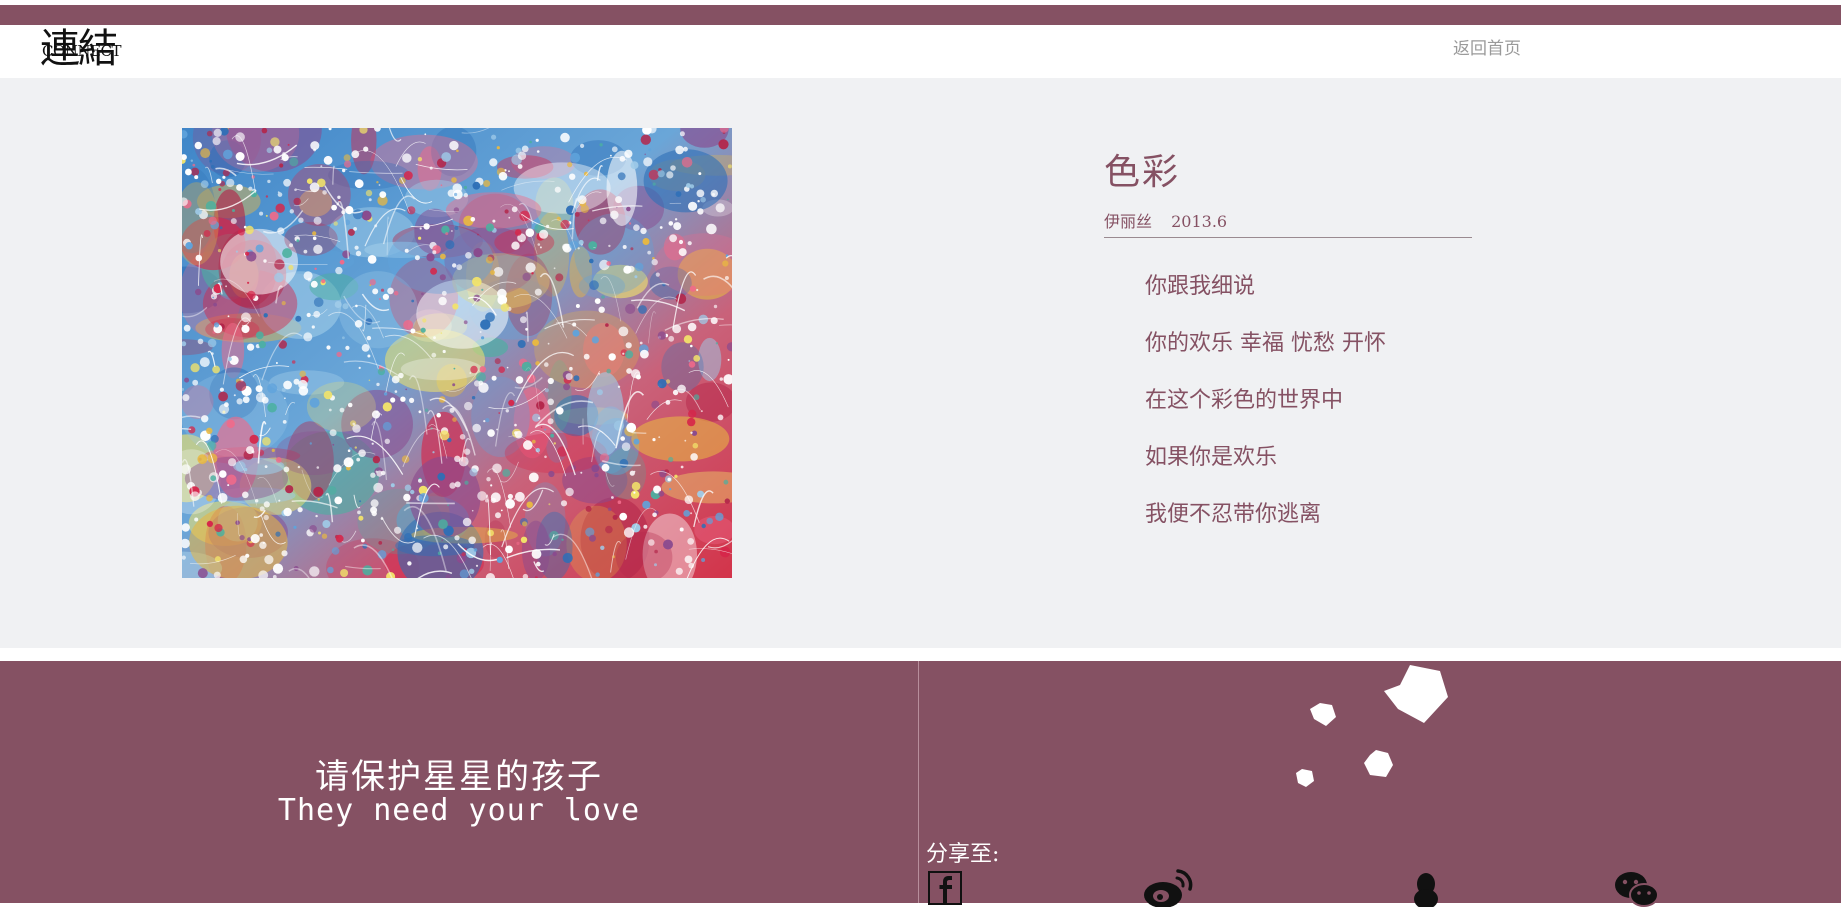 The image size is (1841, 907). Describe the element at coordinates (459, 810) in the screenshot. I see `slogan-english: They need your love` at that location.